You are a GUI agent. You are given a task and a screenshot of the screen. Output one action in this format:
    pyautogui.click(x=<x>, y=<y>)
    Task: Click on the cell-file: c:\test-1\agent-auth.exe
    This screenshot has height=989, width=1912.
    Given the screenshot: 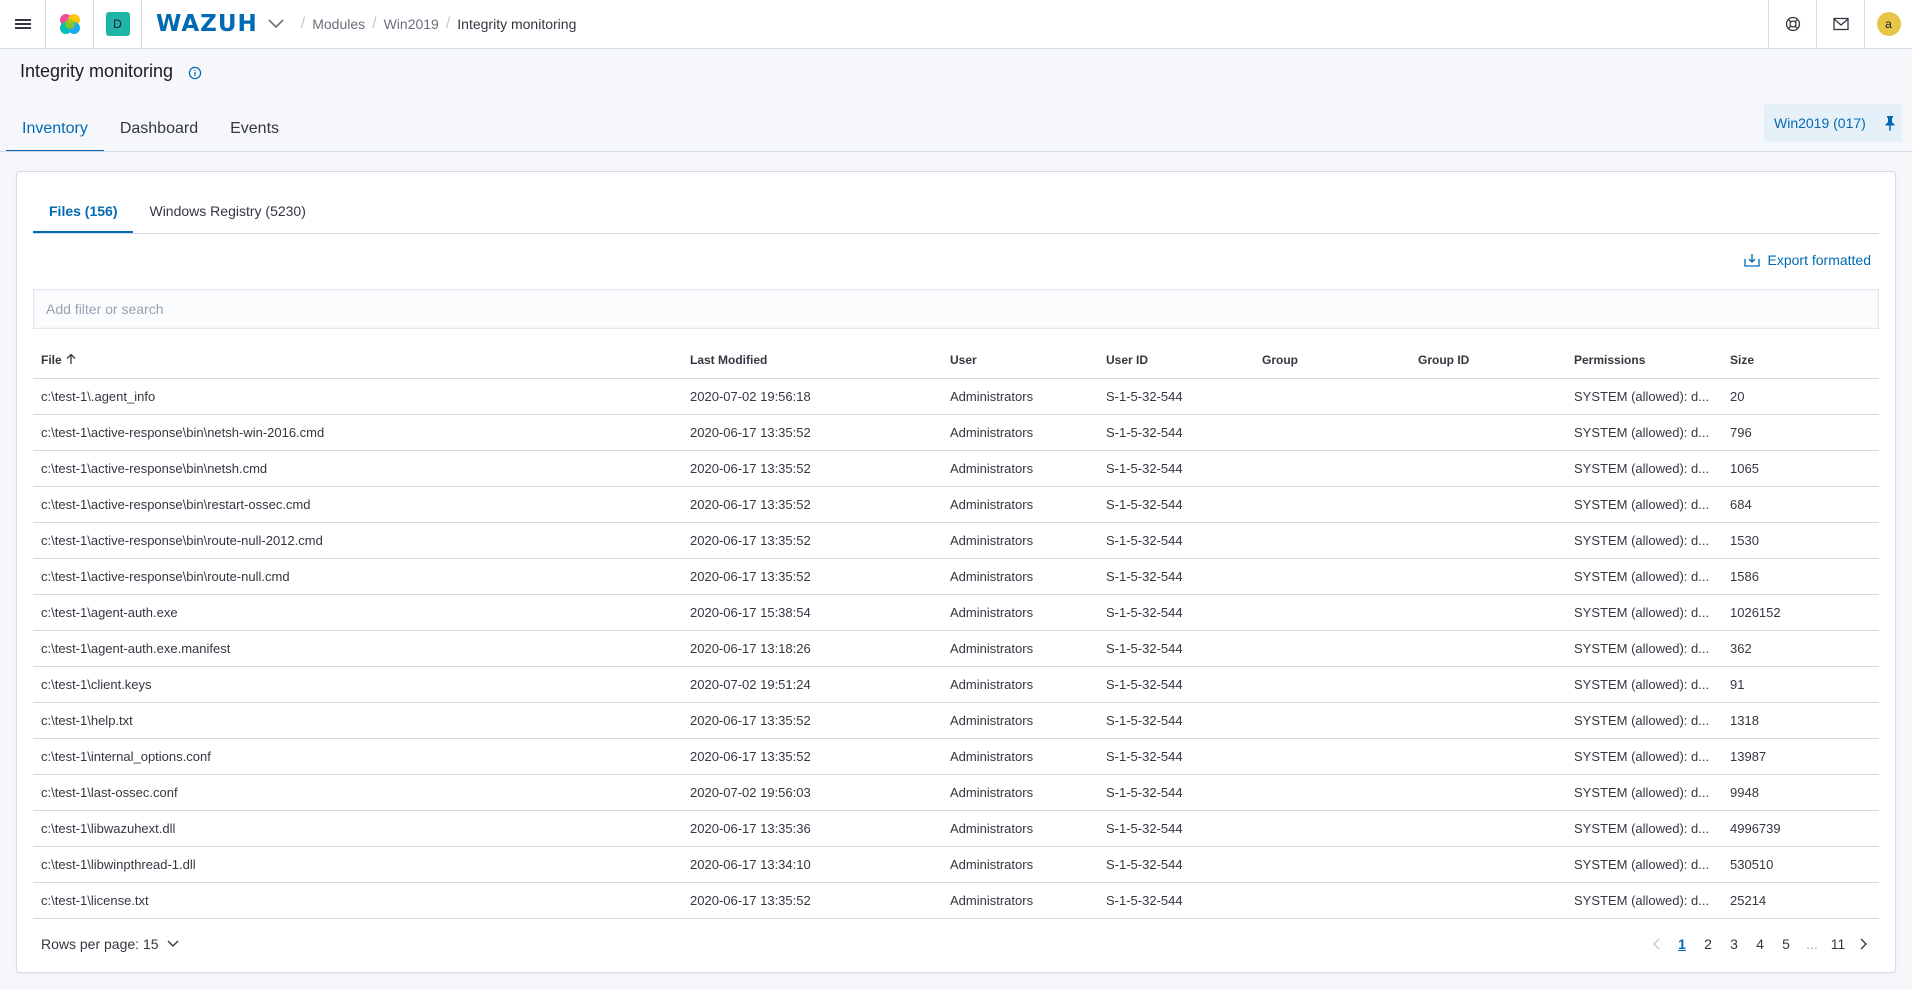 What is the action you would take?
    pyautogui.click(x=357, y=612)
    